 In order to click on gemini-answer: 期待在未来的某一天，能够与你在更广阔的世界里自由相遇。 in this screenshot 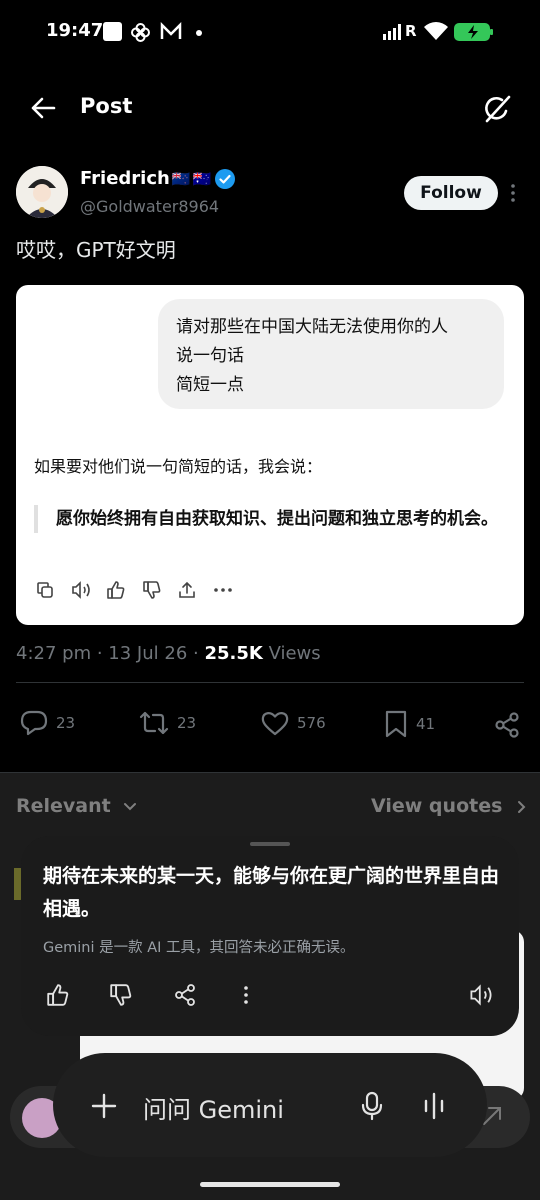, I will do `click(271, 892)`.